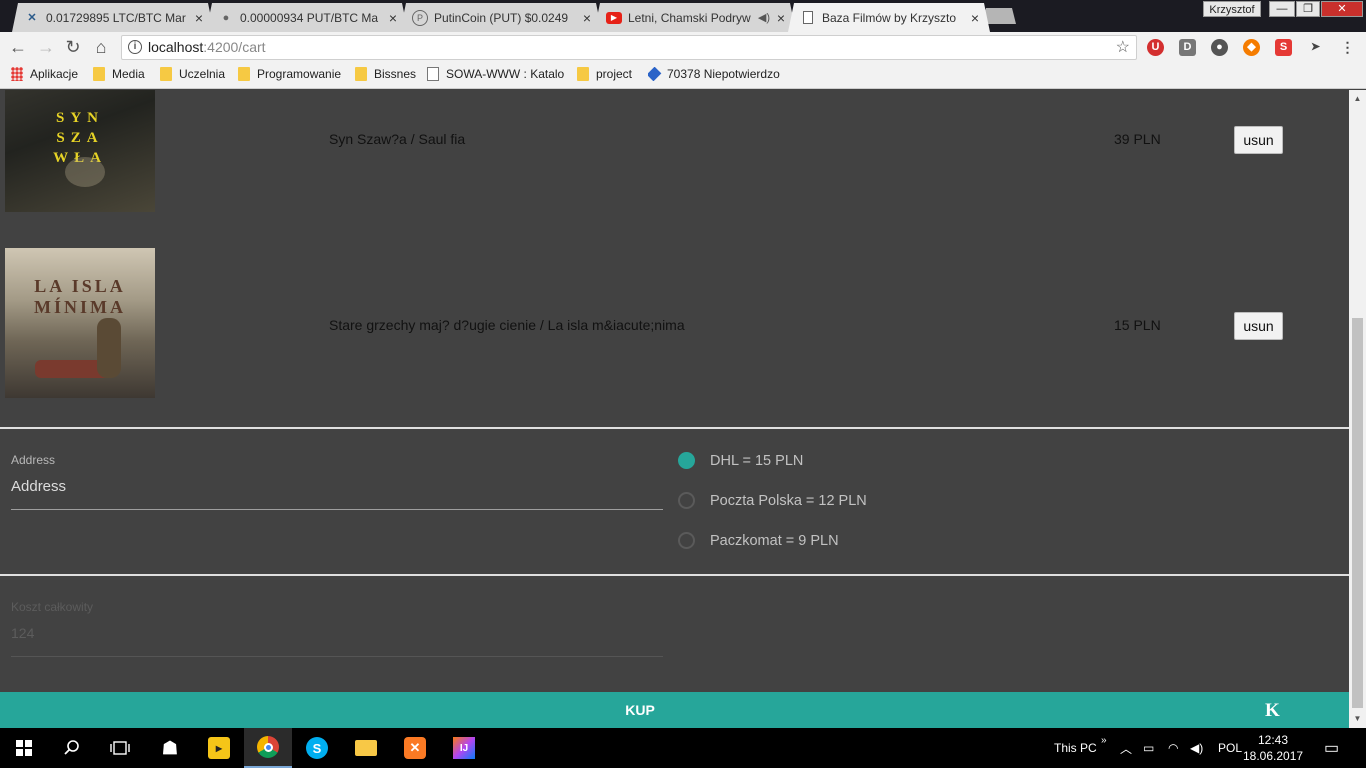  Describe the element at coordinates (32, 18) in the screenshot. I see `exchange-x-icon: ✕` at that location.